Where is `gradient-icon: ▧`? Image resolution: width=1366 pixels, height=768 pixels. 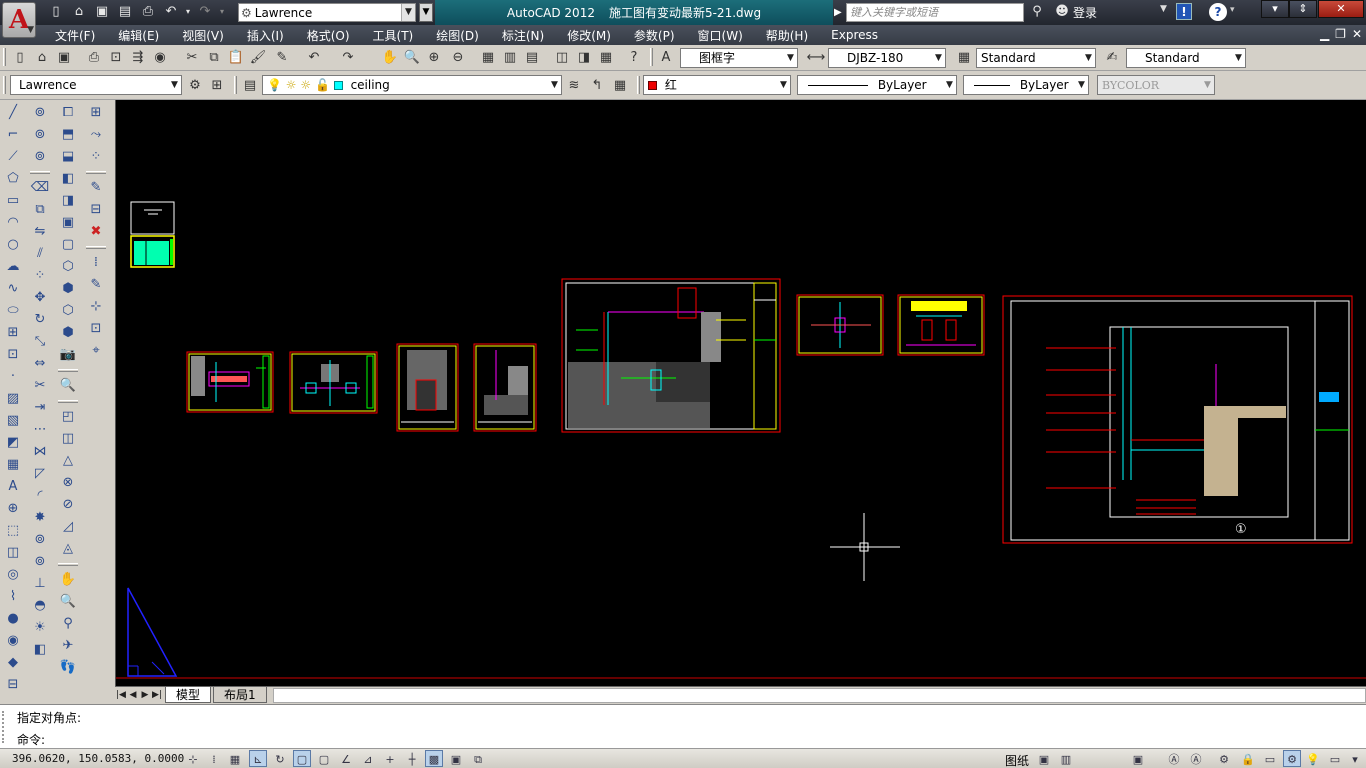
gradient-icon: ▧ is located at coordinates (13, 421).